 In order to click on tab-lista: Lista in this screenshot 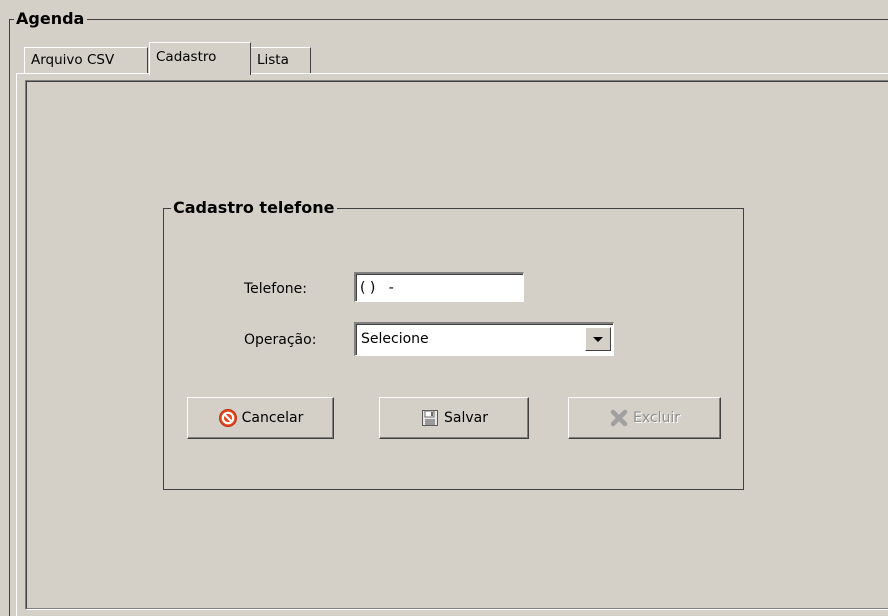, I will do `click(280, 60)`.